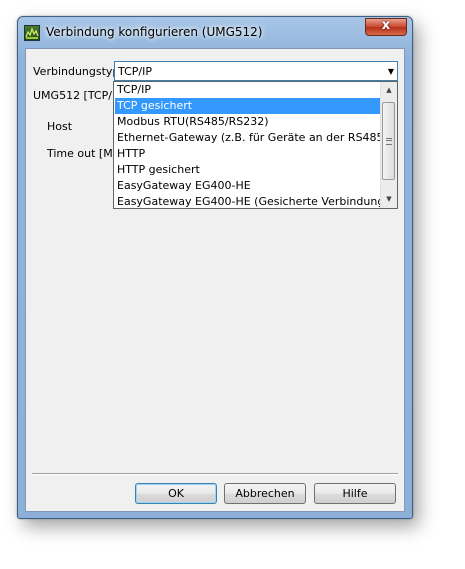 This screenshot has width=465, height=569. What do you see at coordinates (355, 493) in the screenshot?
I see `help-button: Hilfe` at bounding box center [355, 493].